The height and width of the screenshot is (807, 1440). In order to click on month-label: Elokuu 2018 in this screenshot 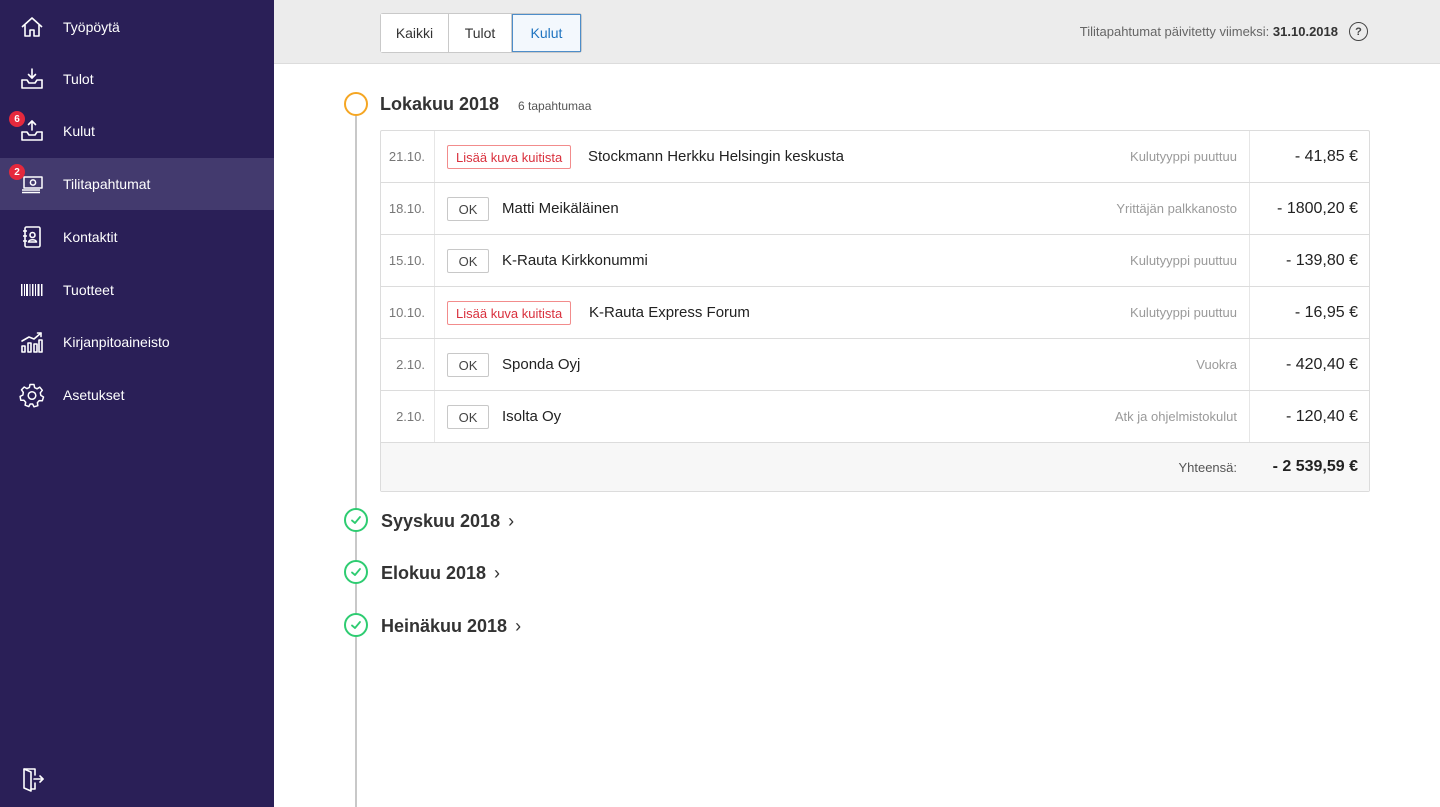, I will do `click(434, 573)`.